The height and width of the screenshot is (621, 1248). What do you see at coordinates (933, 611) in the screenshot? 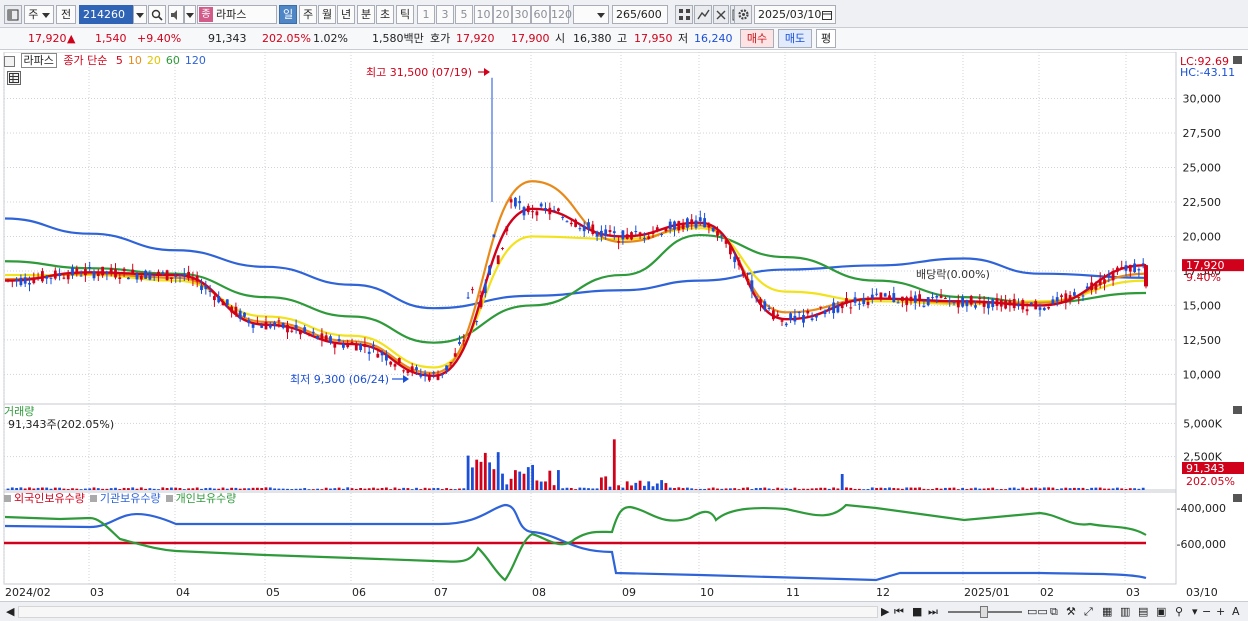
I see `jump-end-icon: ⏭` at bounding box center [933, 611].